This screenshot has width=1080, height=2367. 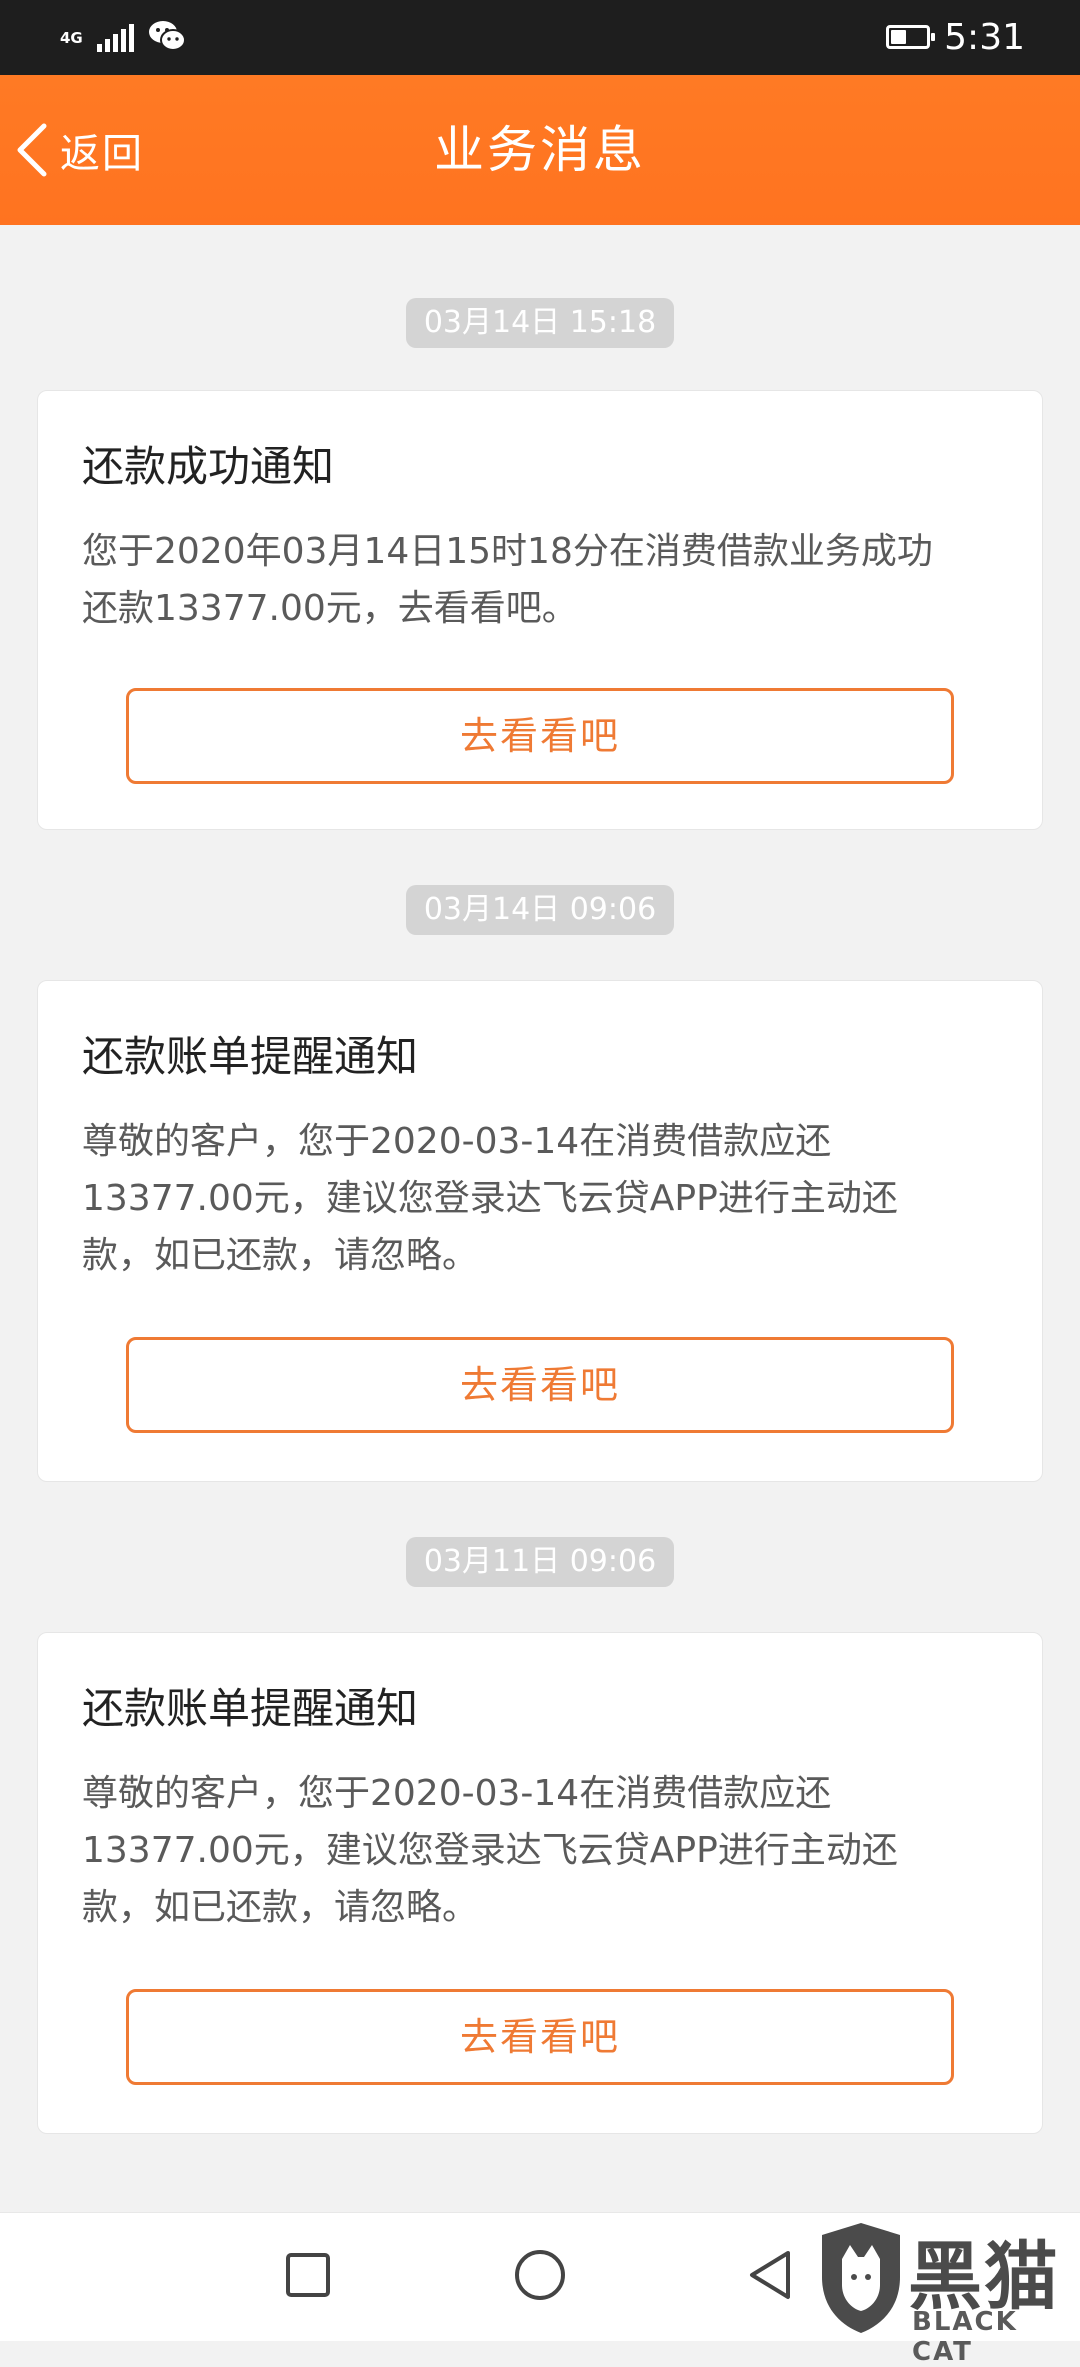 What do you see at coordinates (911, 37) in the screenshot?
I see `battery-icon` at bounding box center [911, 37].